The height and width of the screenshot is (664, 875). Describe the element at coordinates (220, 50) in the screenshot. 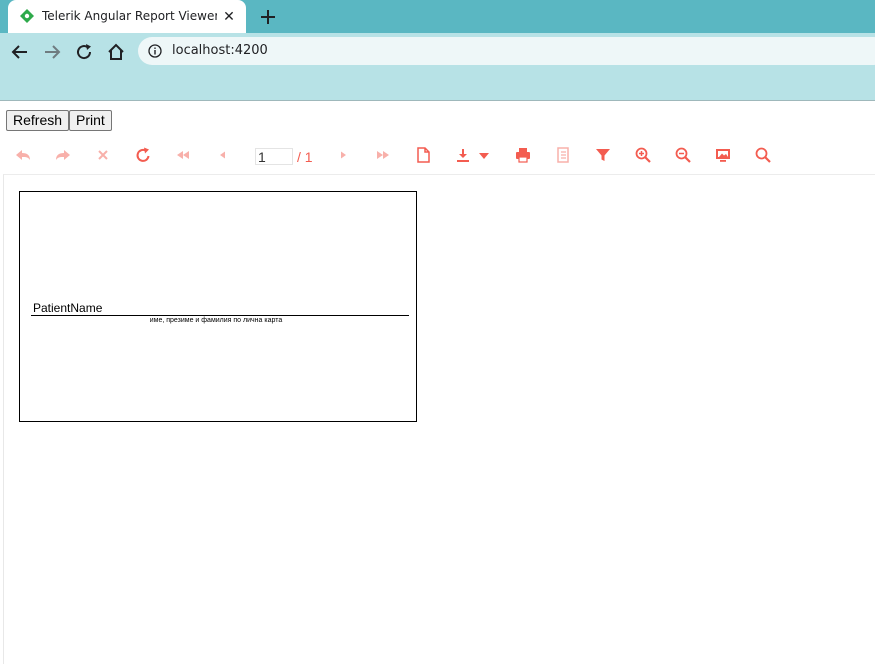

I see `url-text: localhost:4200` at that location.